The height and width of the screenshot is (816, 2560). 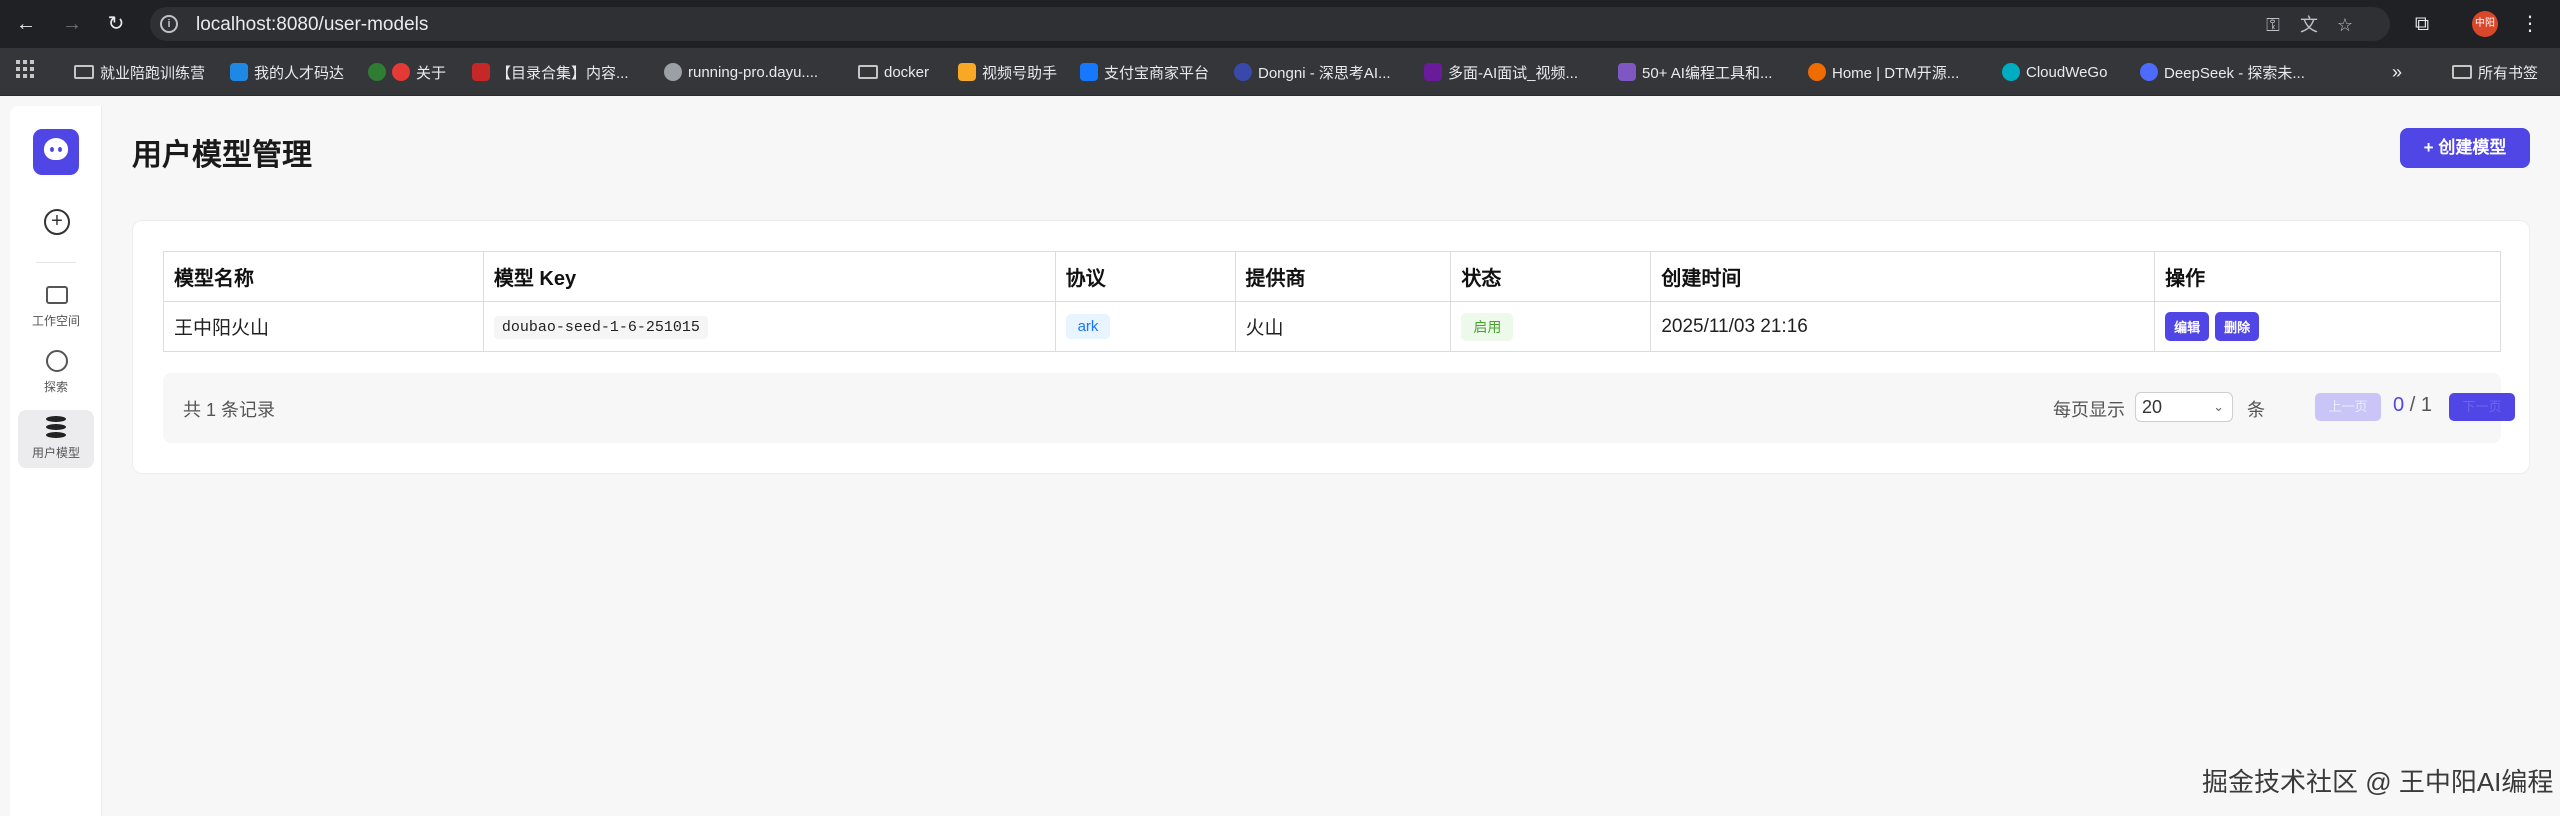 I want to click on bookmark-item: CloudWeGo, so click(x=2054, y=72).